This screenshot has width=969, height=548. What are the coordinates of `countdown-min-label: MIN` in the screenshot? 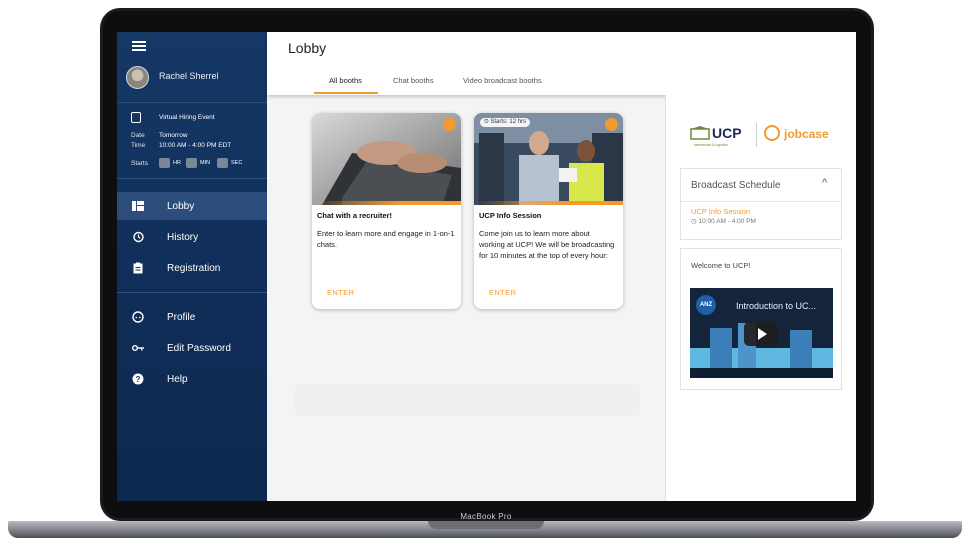 It's located at (205, 163).